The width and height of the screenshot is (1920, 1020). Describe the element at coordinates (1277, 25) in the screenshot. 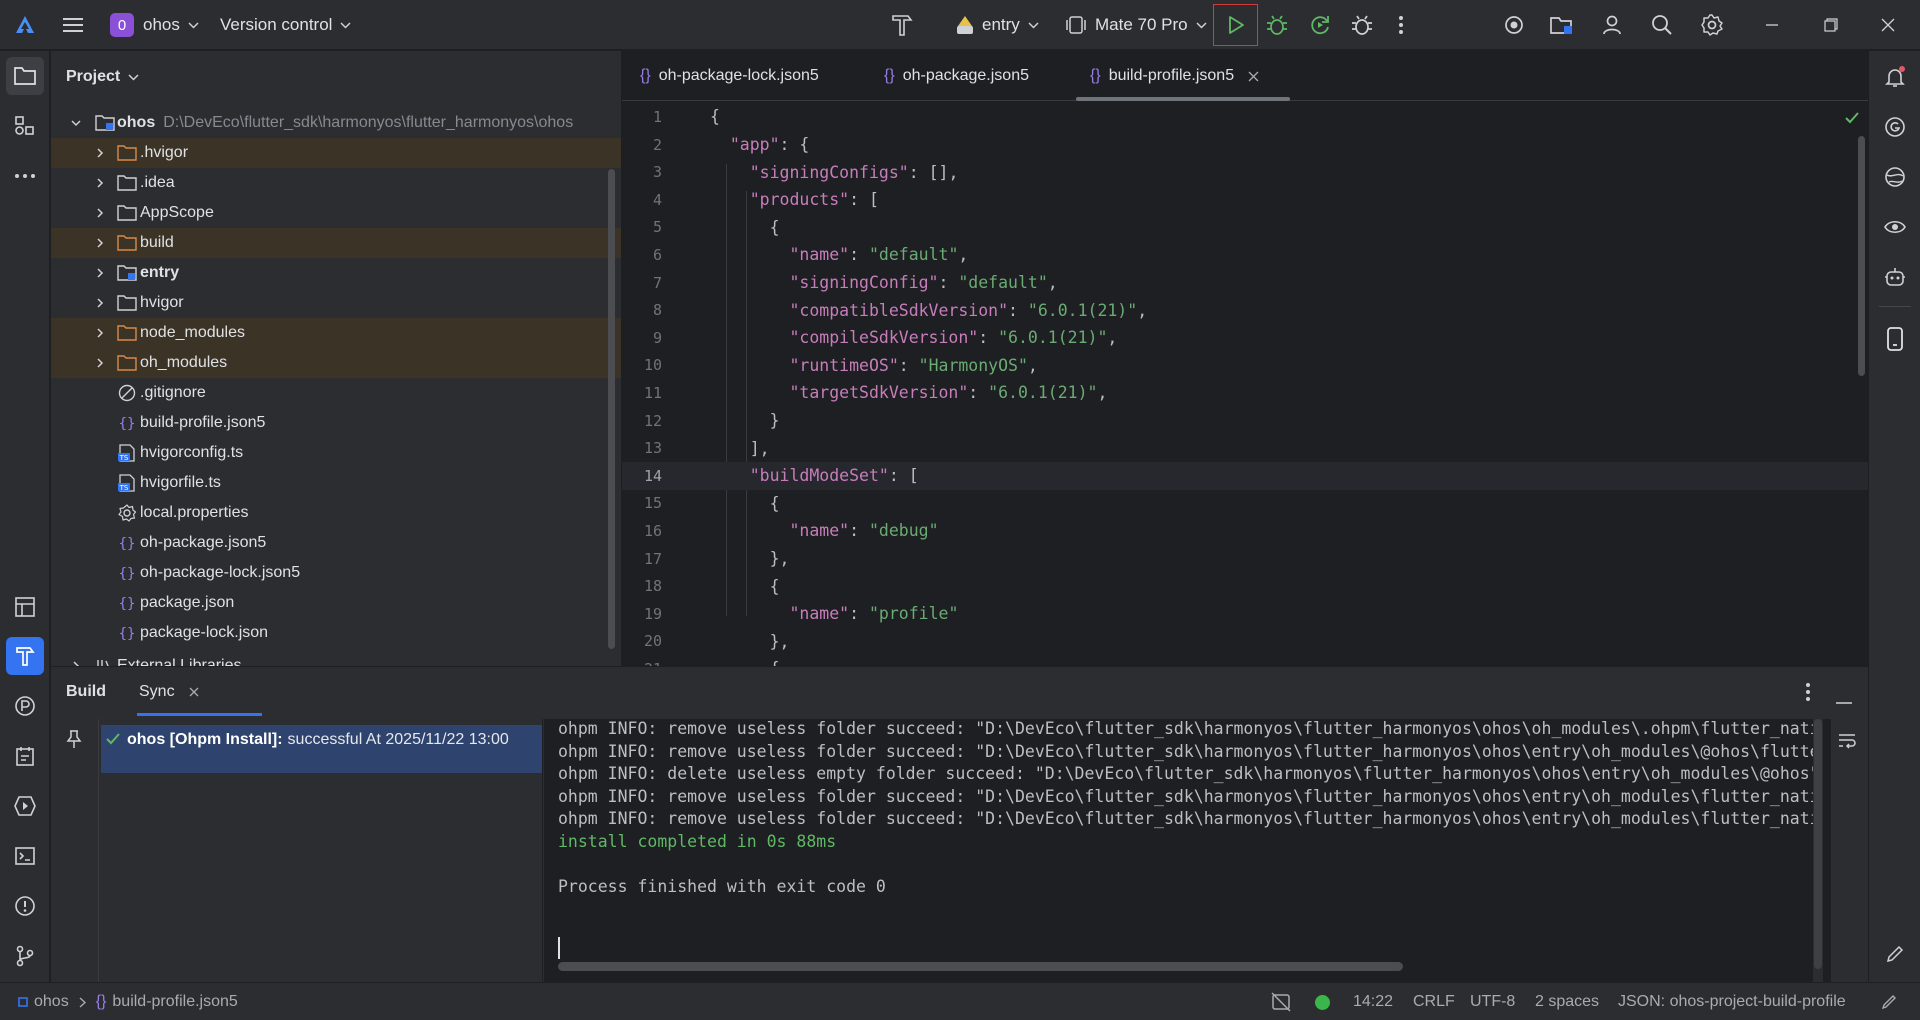

I see `debug-button` at that location.